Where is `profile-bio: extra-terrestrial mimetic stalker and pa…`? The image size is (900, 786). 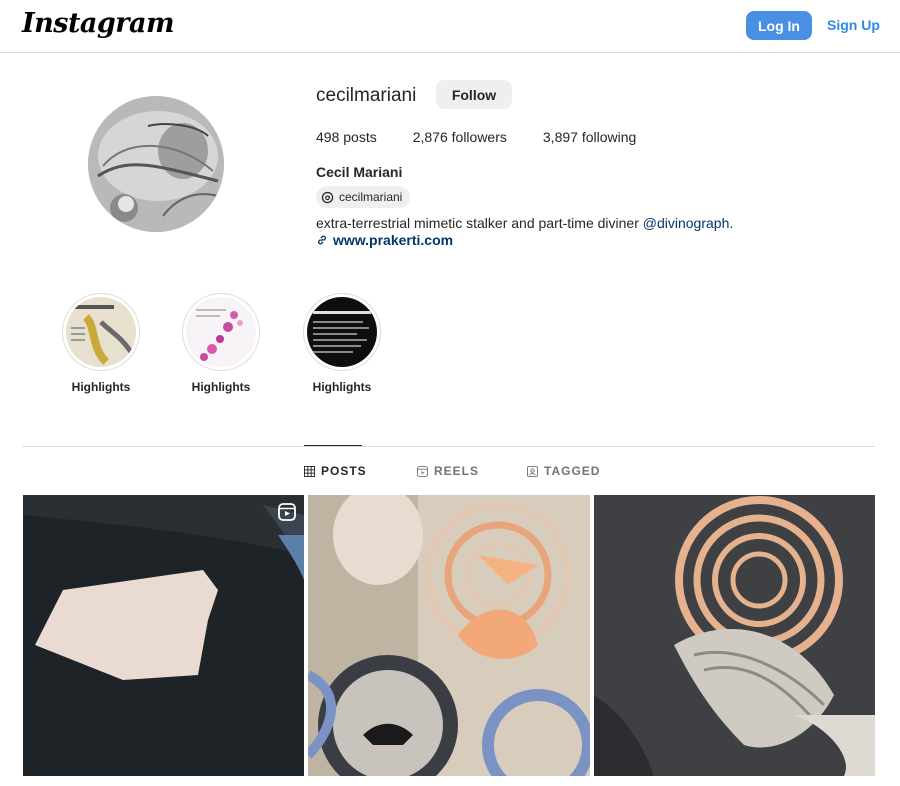 profile-bio: extra-terrestrial mimetic stalker and pa… is located at coordinates (524, 223).